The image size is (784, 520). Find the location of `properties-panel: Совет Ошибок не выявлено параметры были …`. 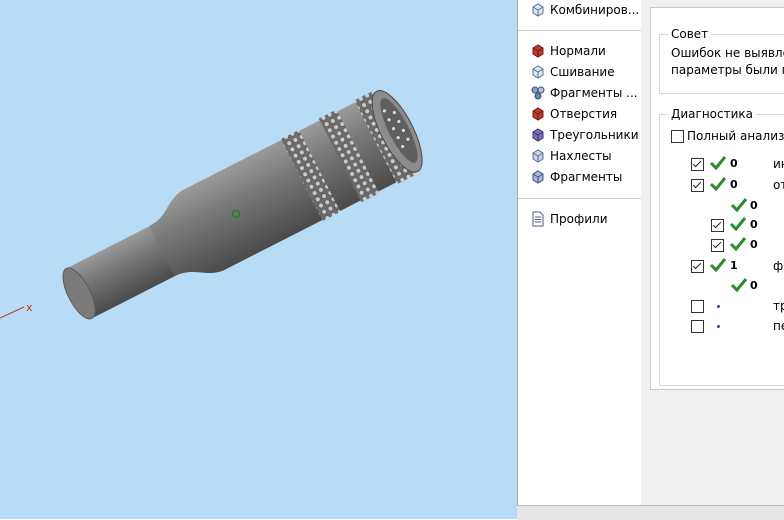

properties-panel: Совет Ошибок не выявлено параметры были … is located at coordinates (717, 198).